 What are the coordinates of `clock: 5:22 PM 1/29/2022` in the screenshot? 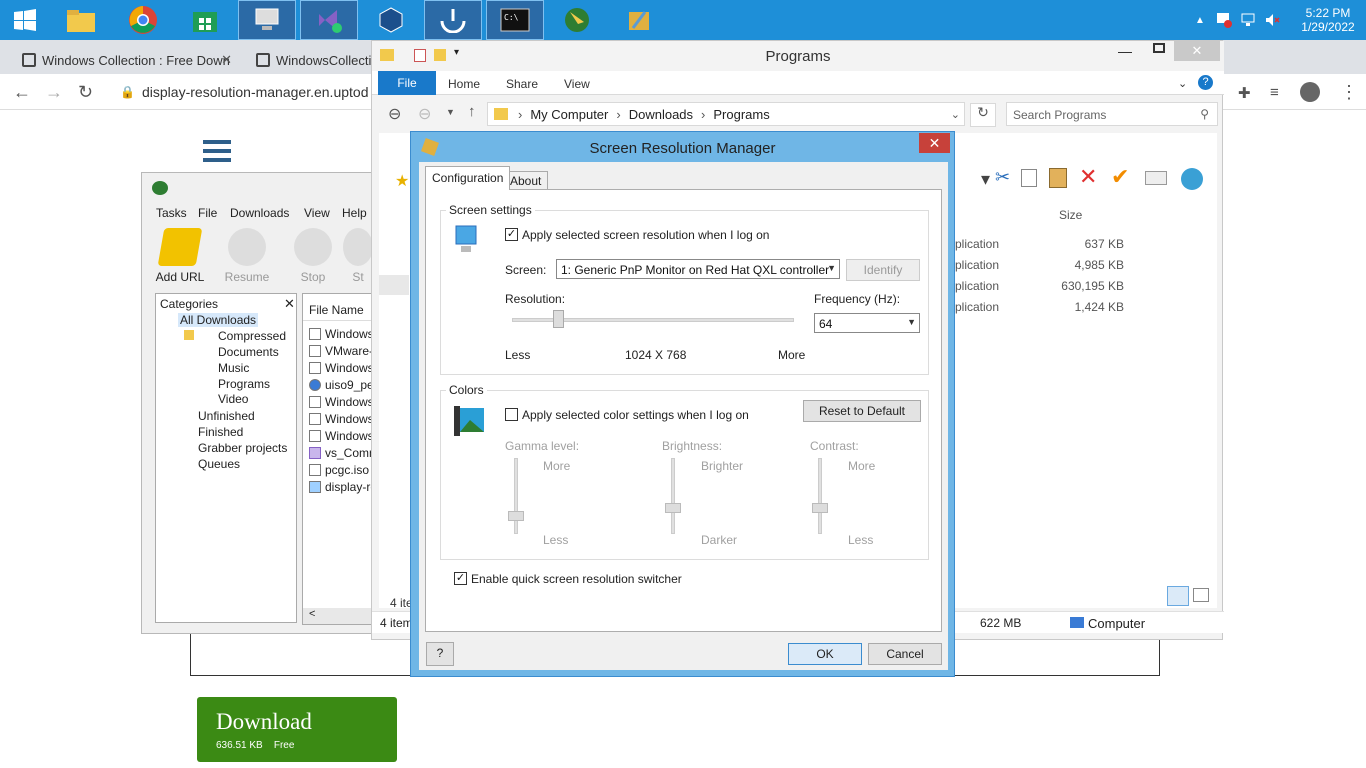 It's located at (1328, 20).